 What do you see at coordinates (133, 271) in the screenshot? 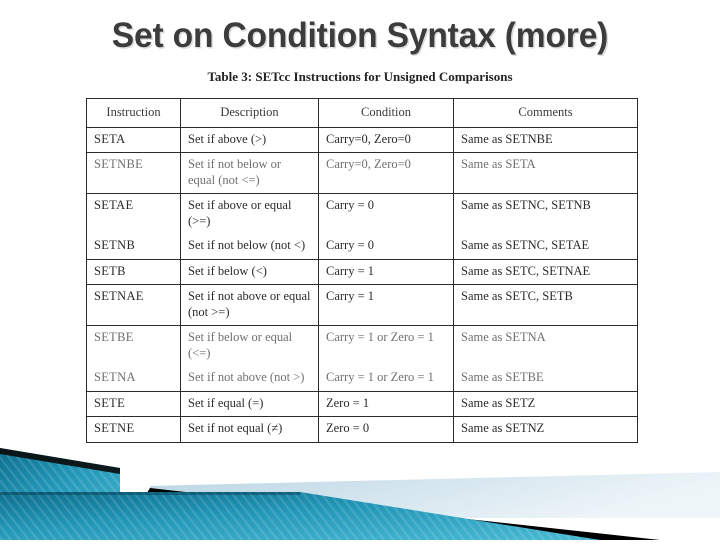
I see `cell-instruction: SETB` at bounding box center [133, 271].